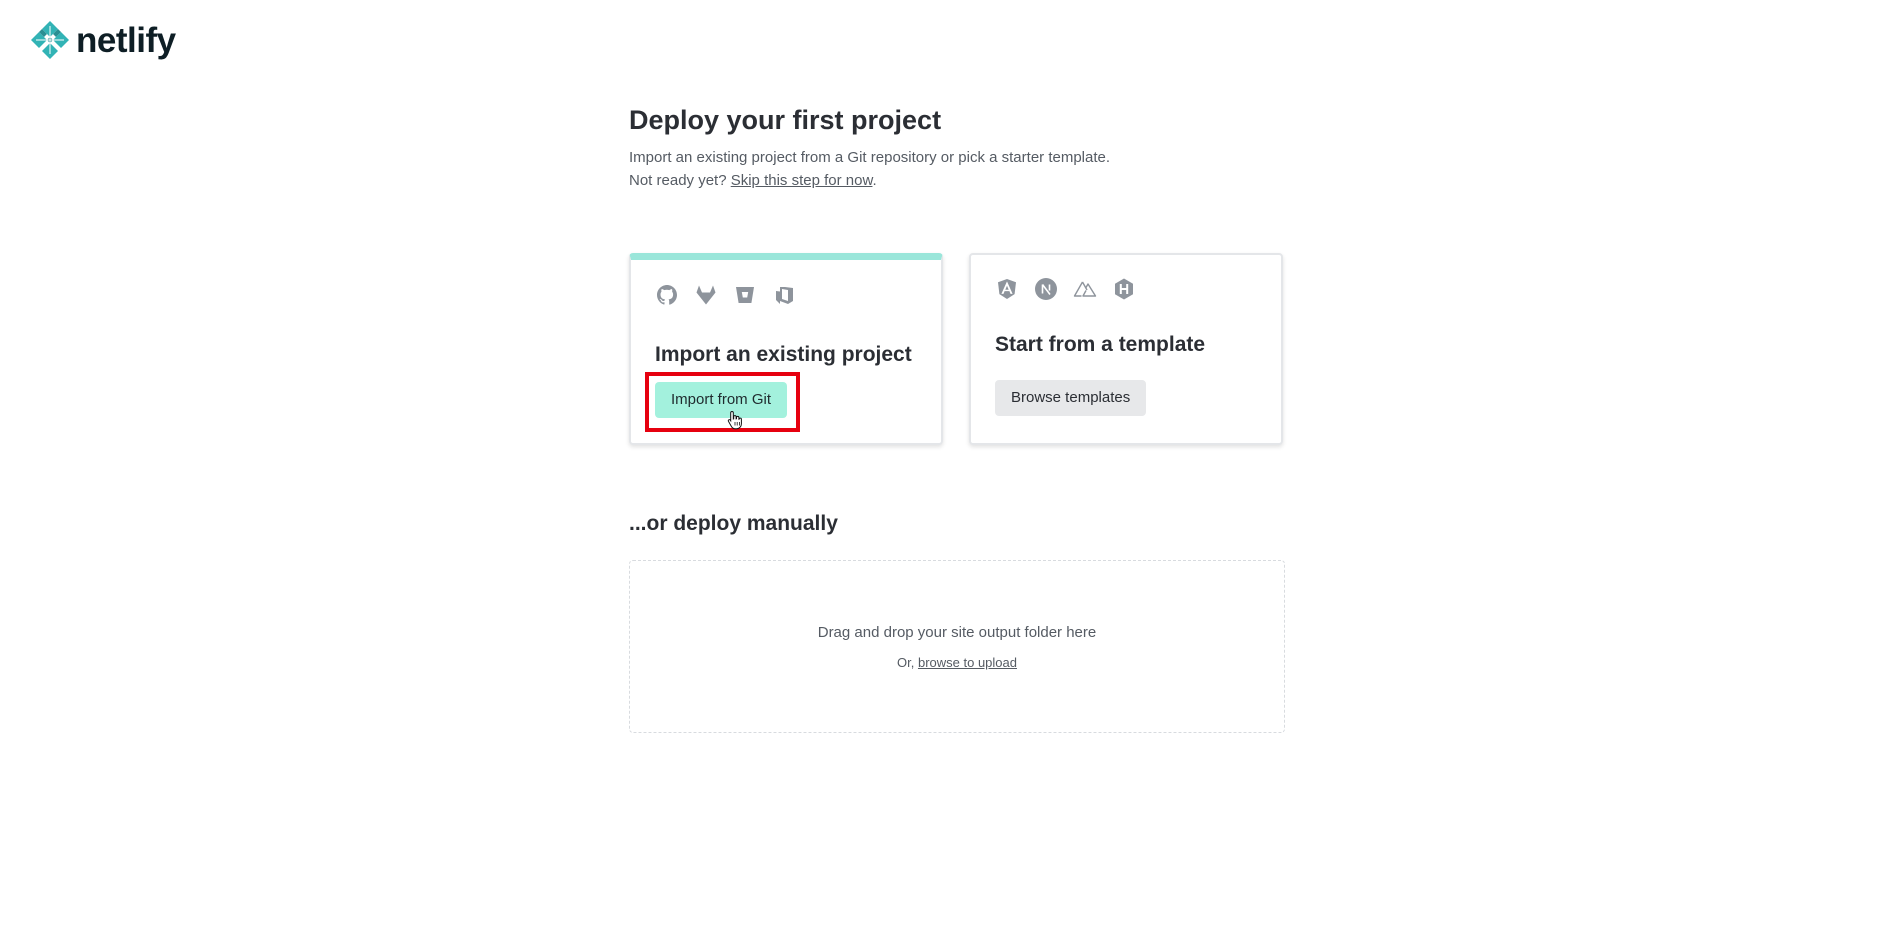  I want to click on deploy-manually-title: ...or deploy manually, so click(733, 523).